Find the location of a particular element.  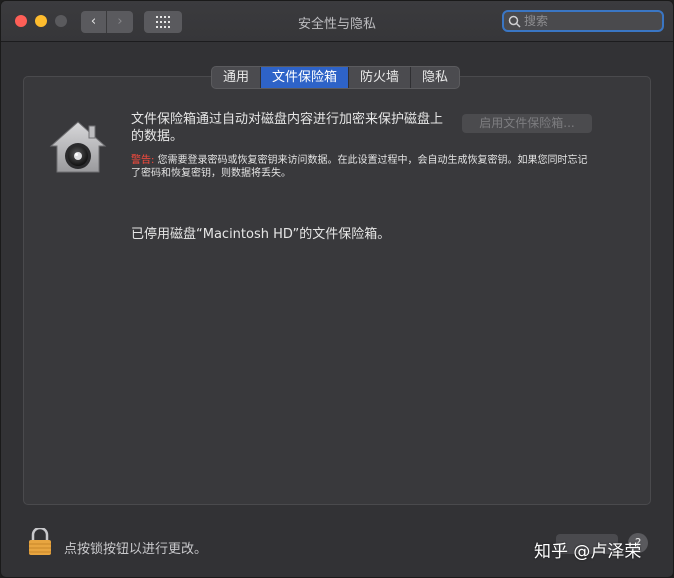

lock-hint-text: 点按锁按钮以进行更改。 is located at coordinates (136, 549).